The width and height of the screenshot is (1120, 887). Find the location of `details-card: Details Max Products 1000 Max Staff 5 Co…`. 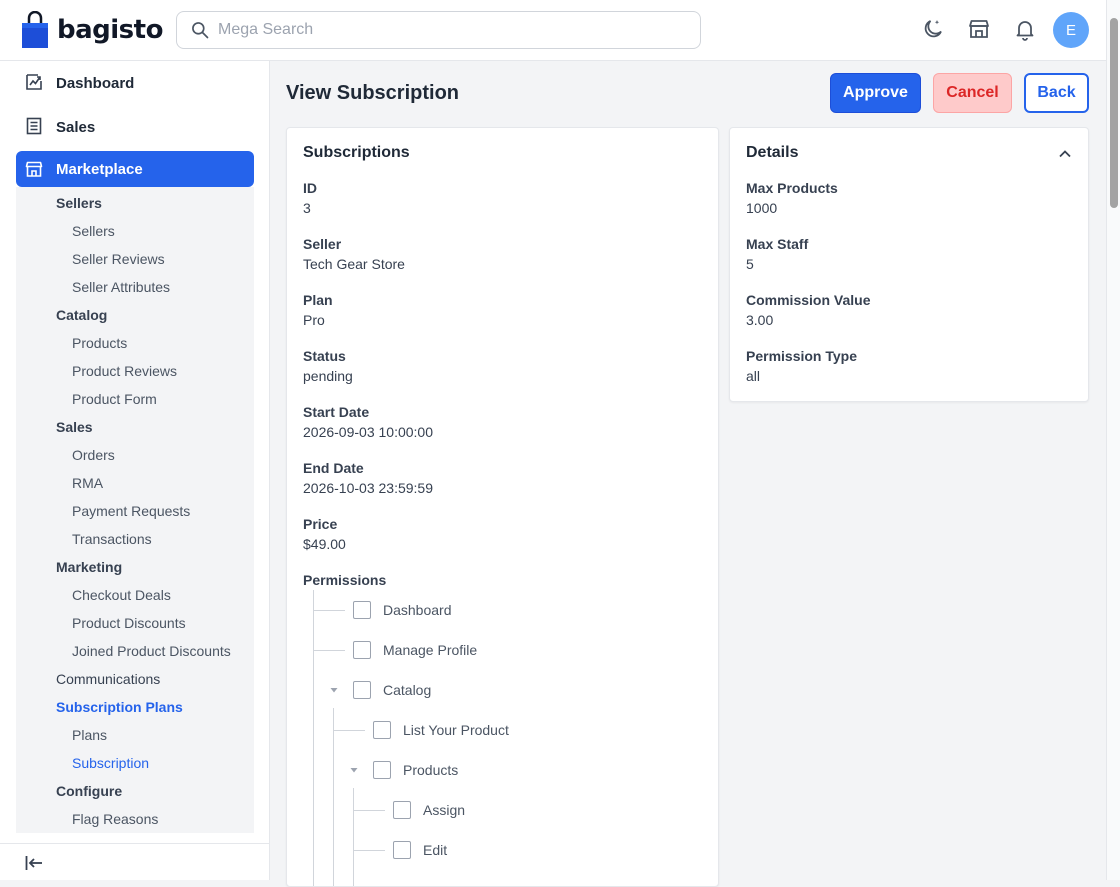

details-card: Details Max Products 1000 Max Staff 5 Co… is located at coordinates (909, 264).